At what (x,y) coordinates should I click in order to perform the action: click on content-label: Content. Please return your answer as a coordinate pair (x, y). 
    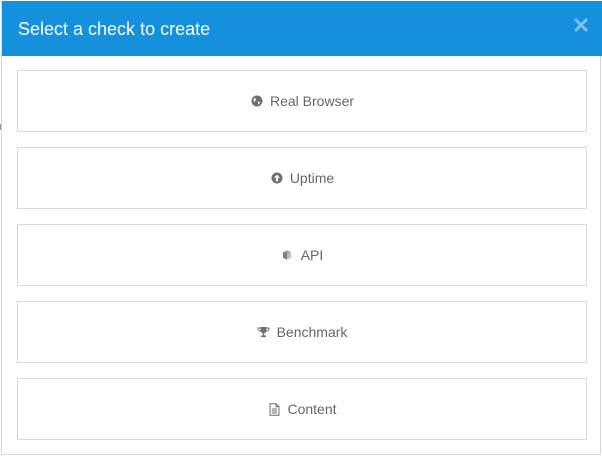
    Looking at the image, I should click on (312, 409).